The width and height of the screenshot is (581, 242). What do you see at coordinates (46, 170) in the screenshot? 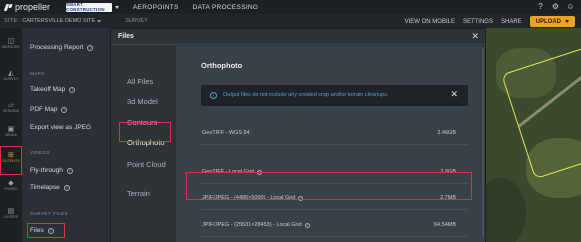
I see `fly-through-label: Fly-through` at bounding box center [46, 170].